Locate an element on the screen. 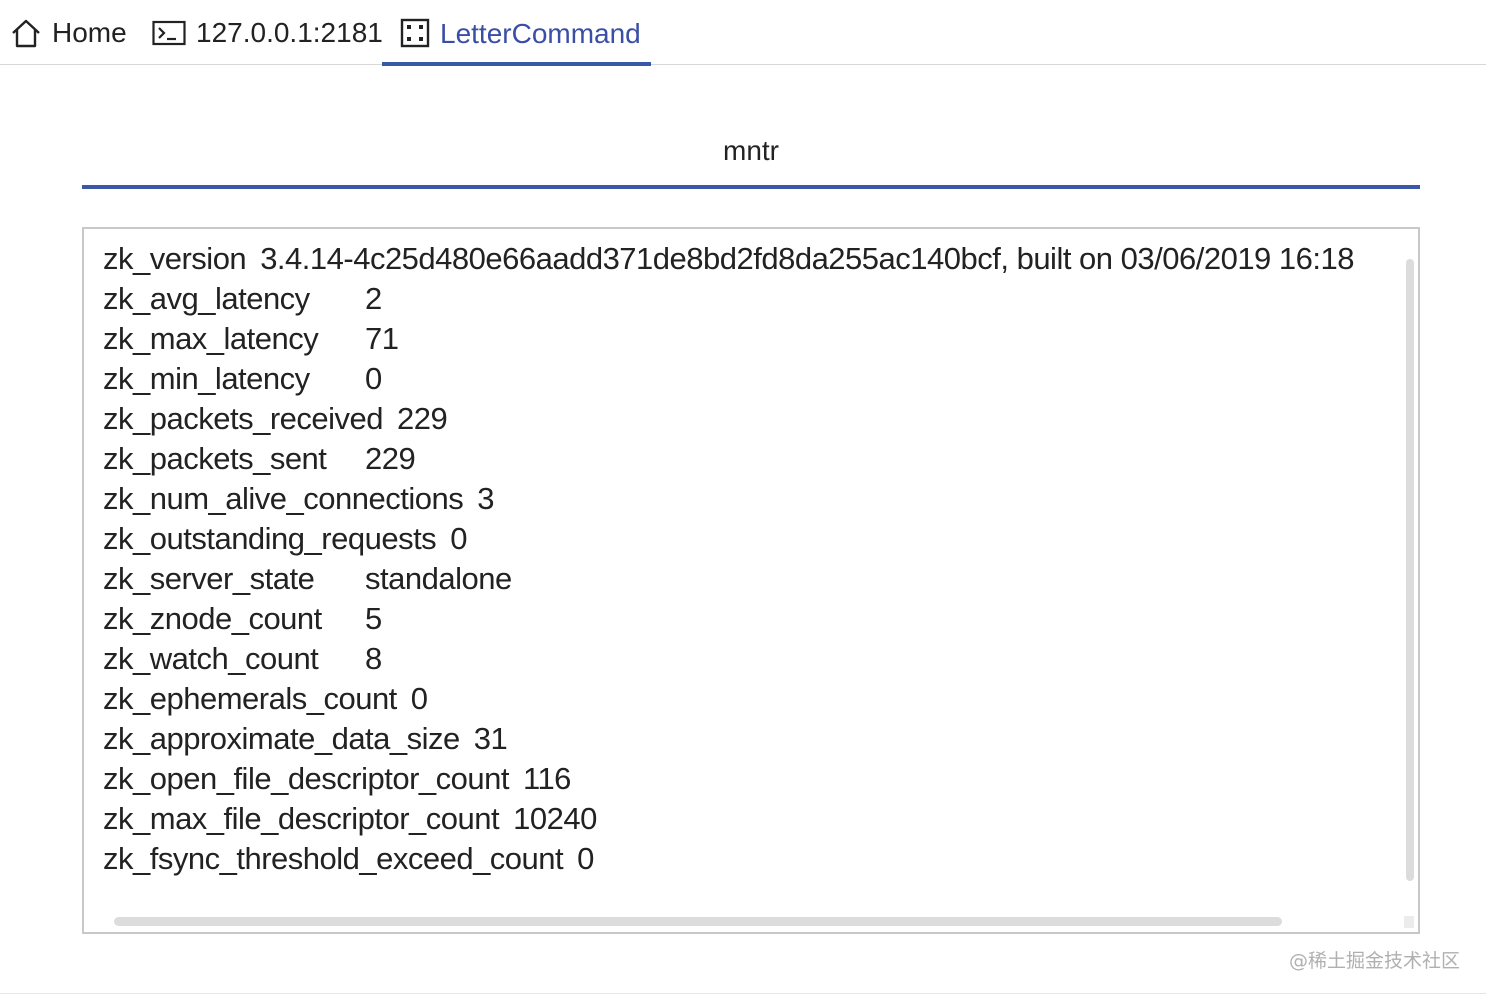 The height and width of the screenshot is (996, 1486). output-value: 3 is located at coordinates (485, 498).